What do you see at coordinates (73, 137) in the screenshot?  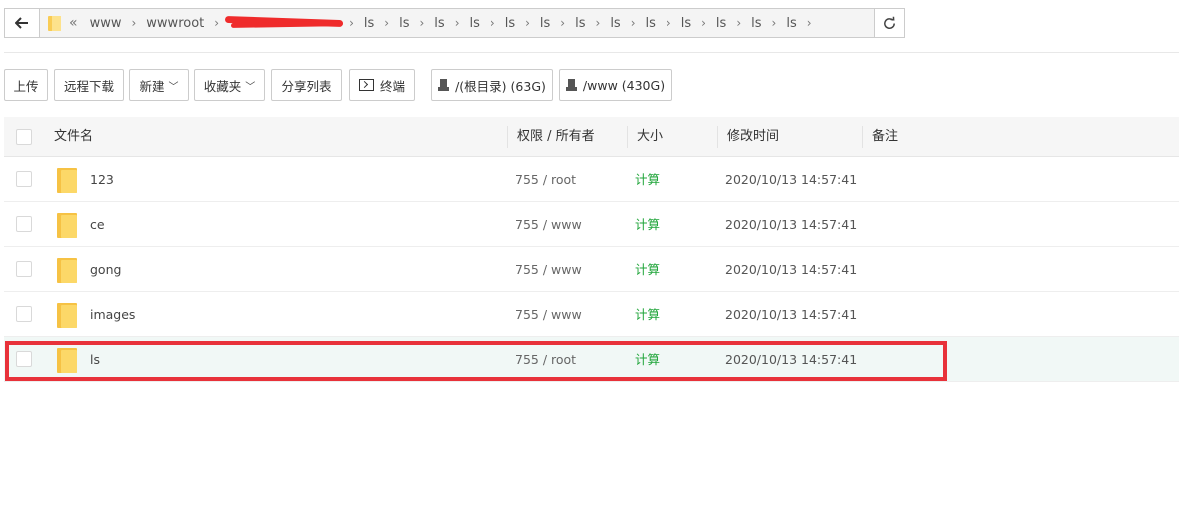 I see `header-filename: 文件名` at bounding box center [73, 137].